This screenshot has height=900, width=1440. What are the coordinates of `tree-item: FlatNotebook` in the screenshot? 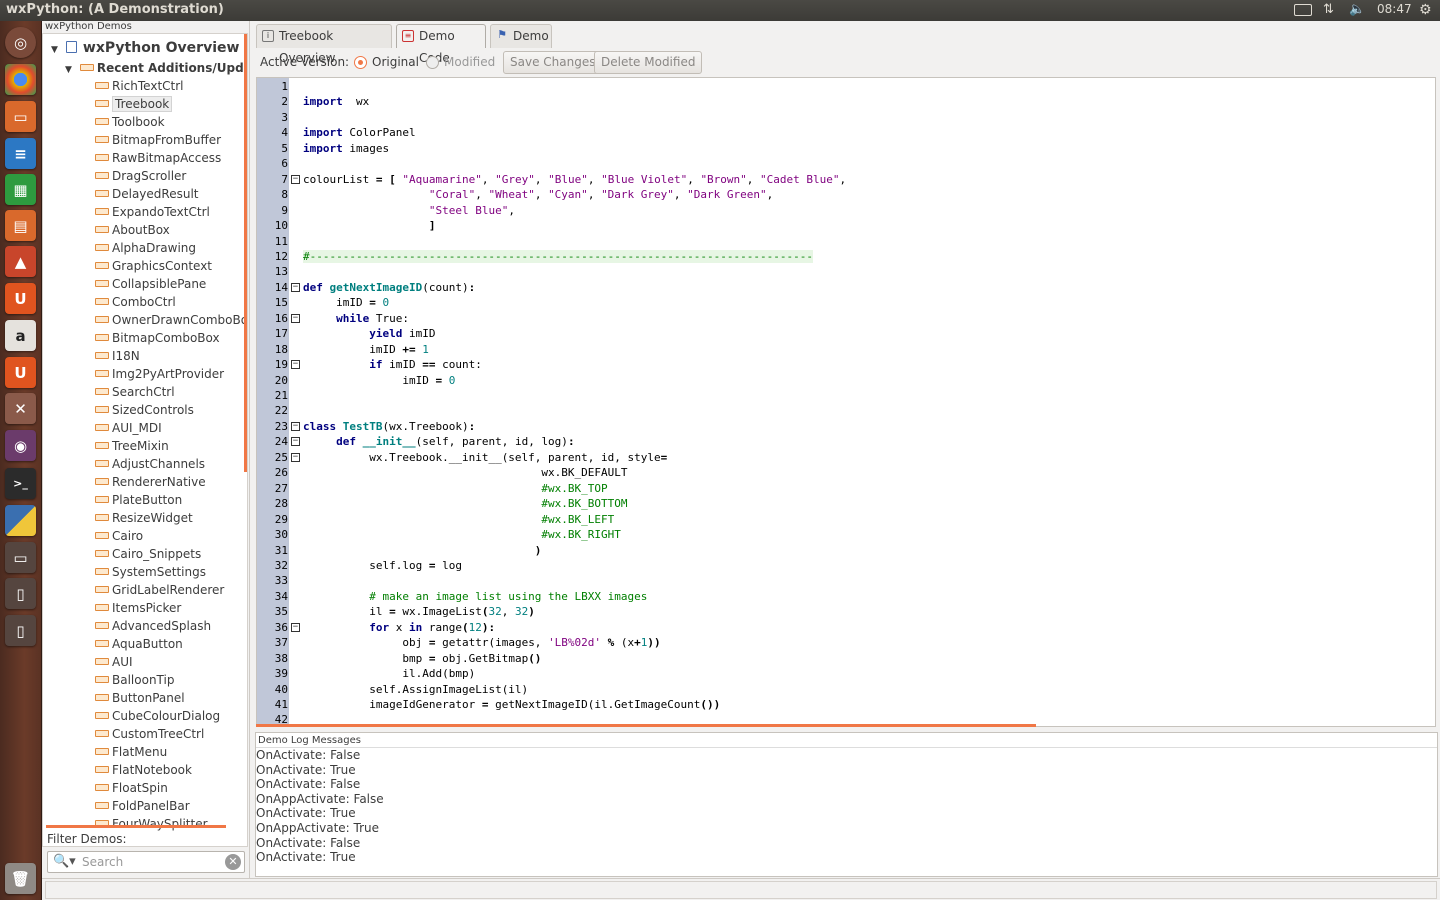 It's located at (143, 770).